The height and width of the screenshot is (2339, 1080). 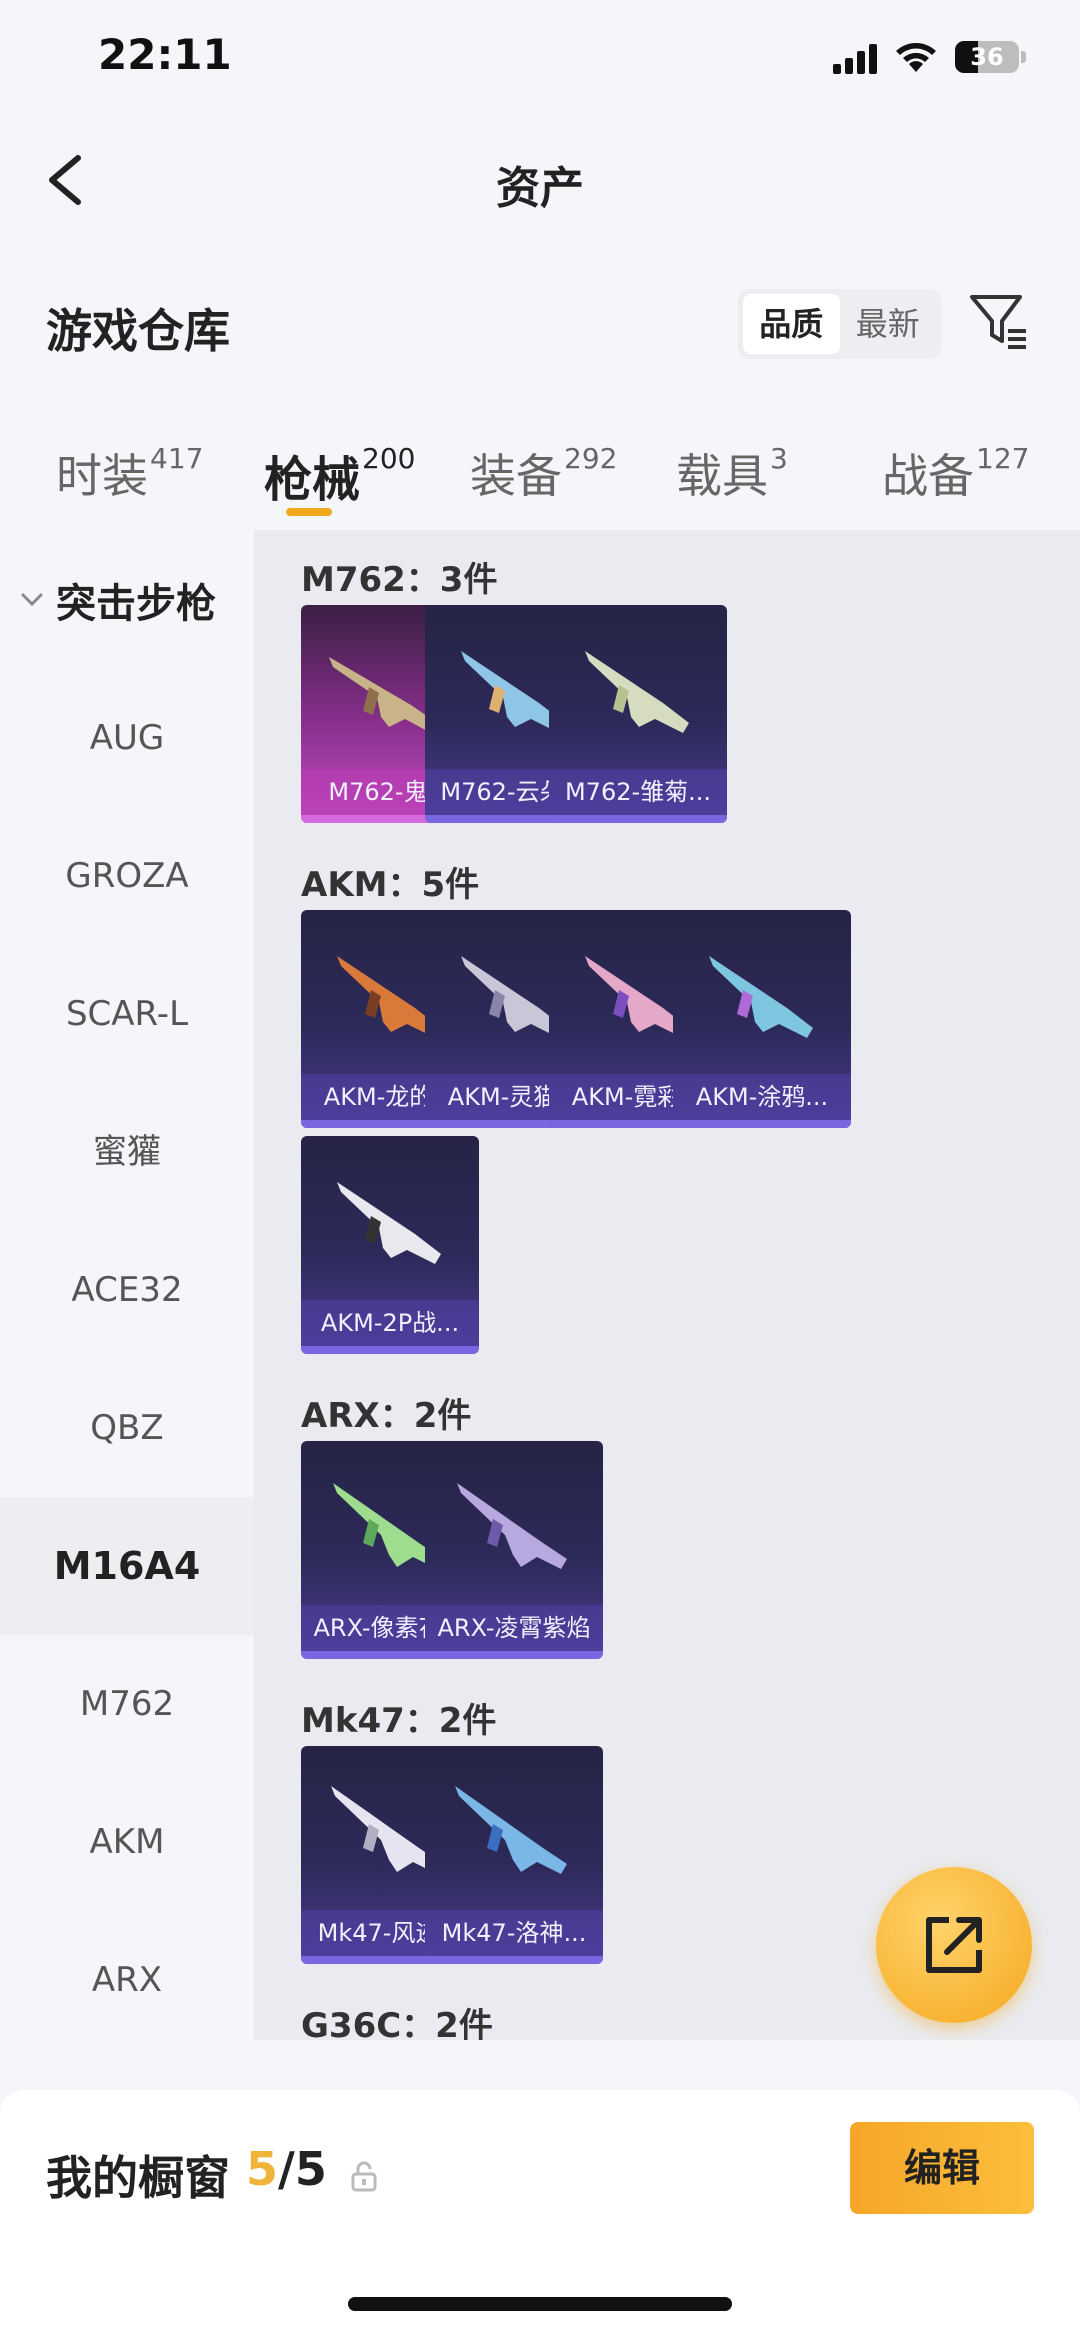 I want to click on filter-icon, so click(x=999, y=322).